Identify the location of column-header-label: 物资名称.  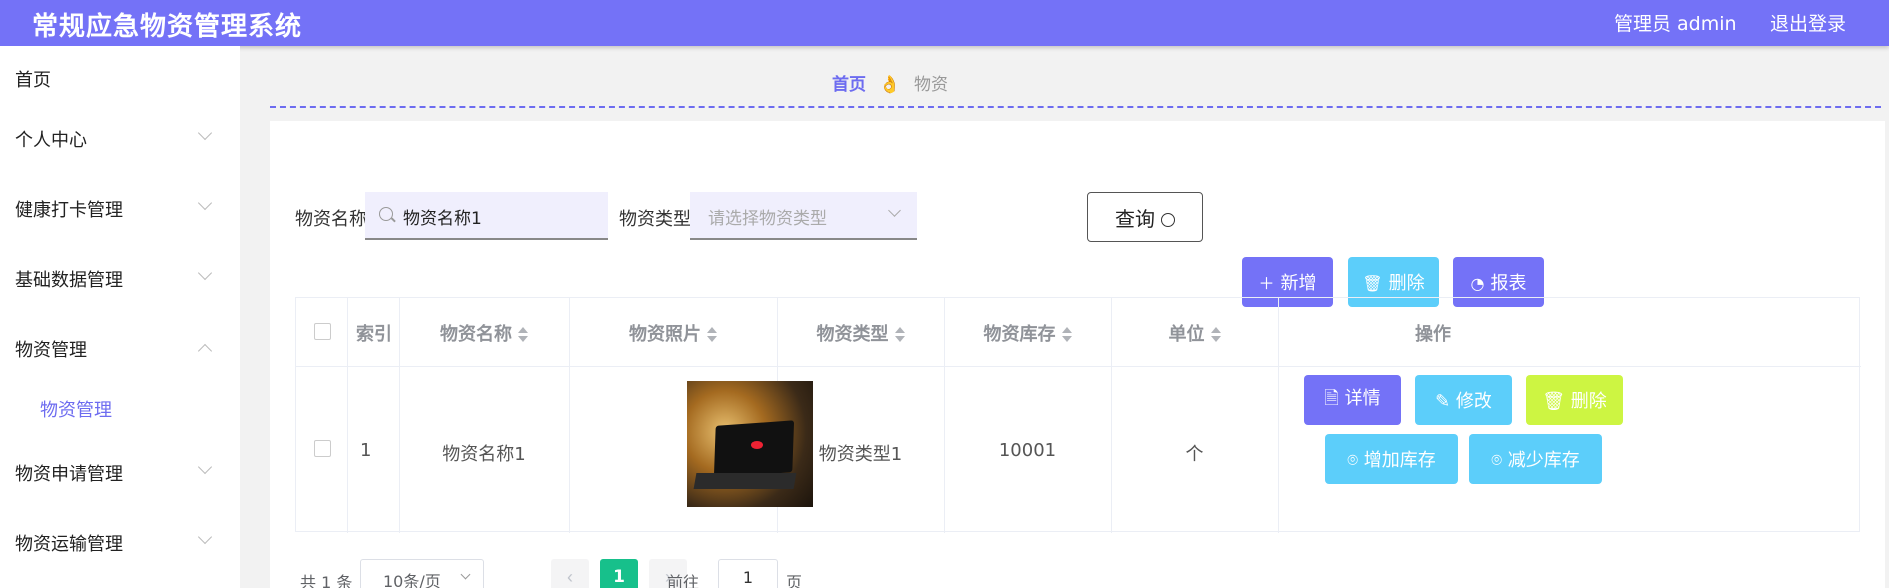
(476, 334).